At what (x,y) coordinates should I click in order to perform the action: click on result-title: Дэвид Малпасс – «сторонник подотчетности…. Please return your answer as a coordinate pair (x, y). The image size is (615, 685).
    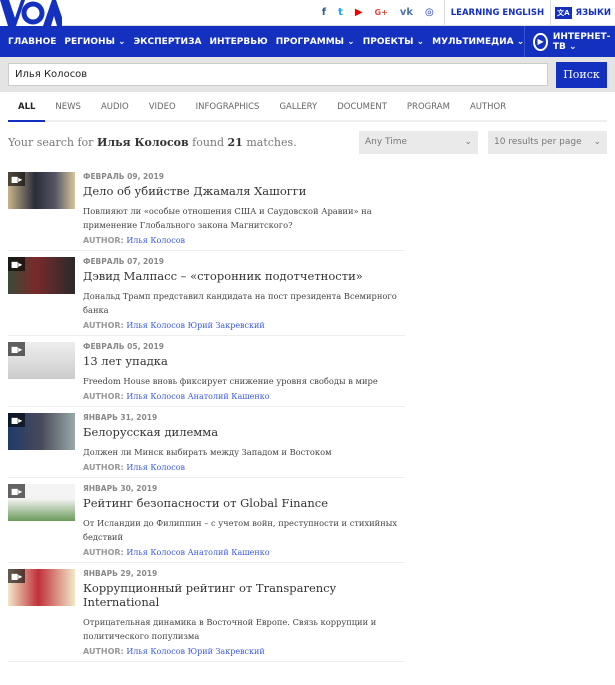
    Looking at the image, I should click on (244, 276).